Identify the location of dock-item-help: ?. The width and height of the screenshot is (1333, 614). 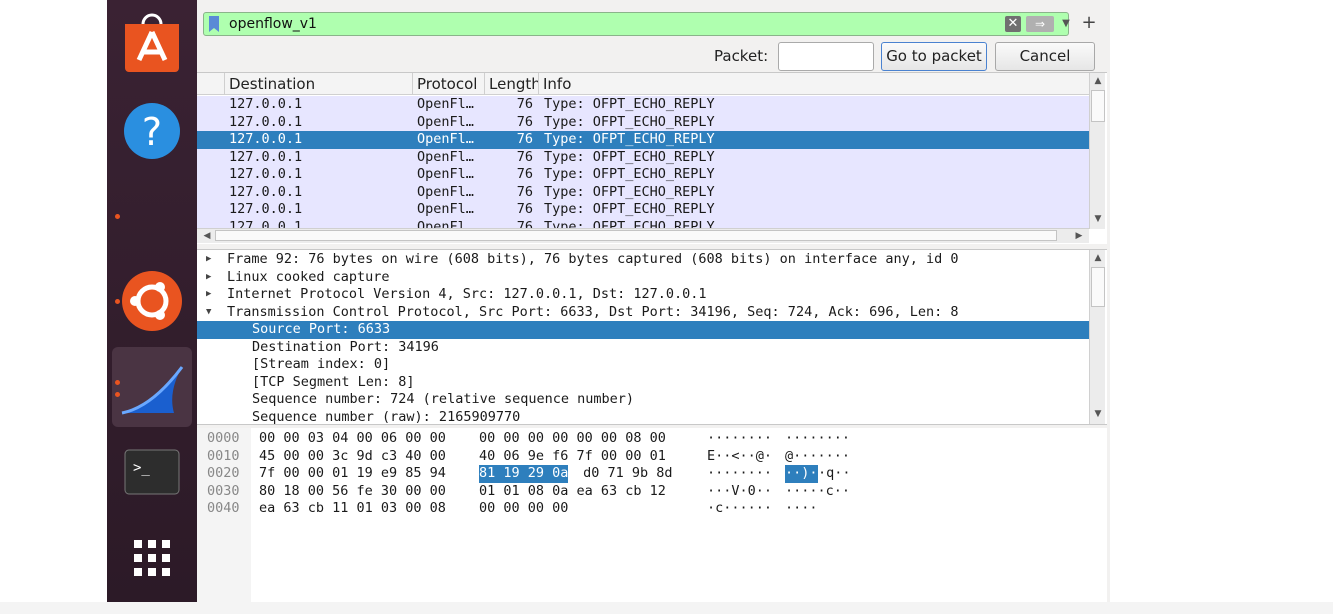
(152, 135).